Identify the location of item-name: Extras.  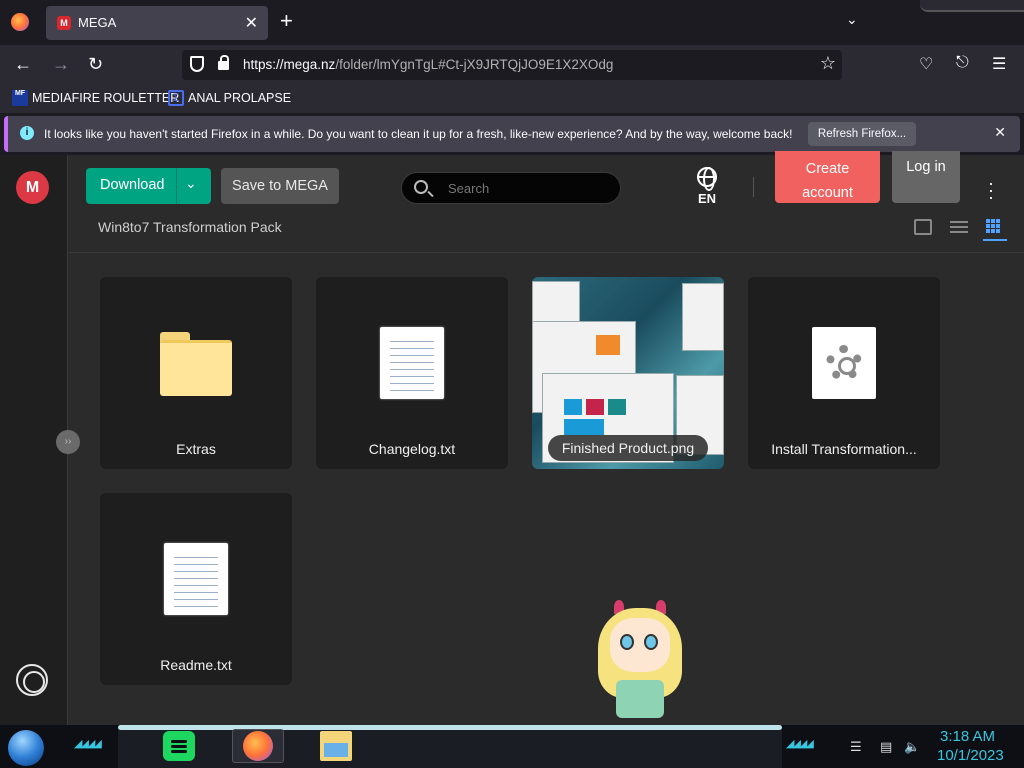
(196, 449).